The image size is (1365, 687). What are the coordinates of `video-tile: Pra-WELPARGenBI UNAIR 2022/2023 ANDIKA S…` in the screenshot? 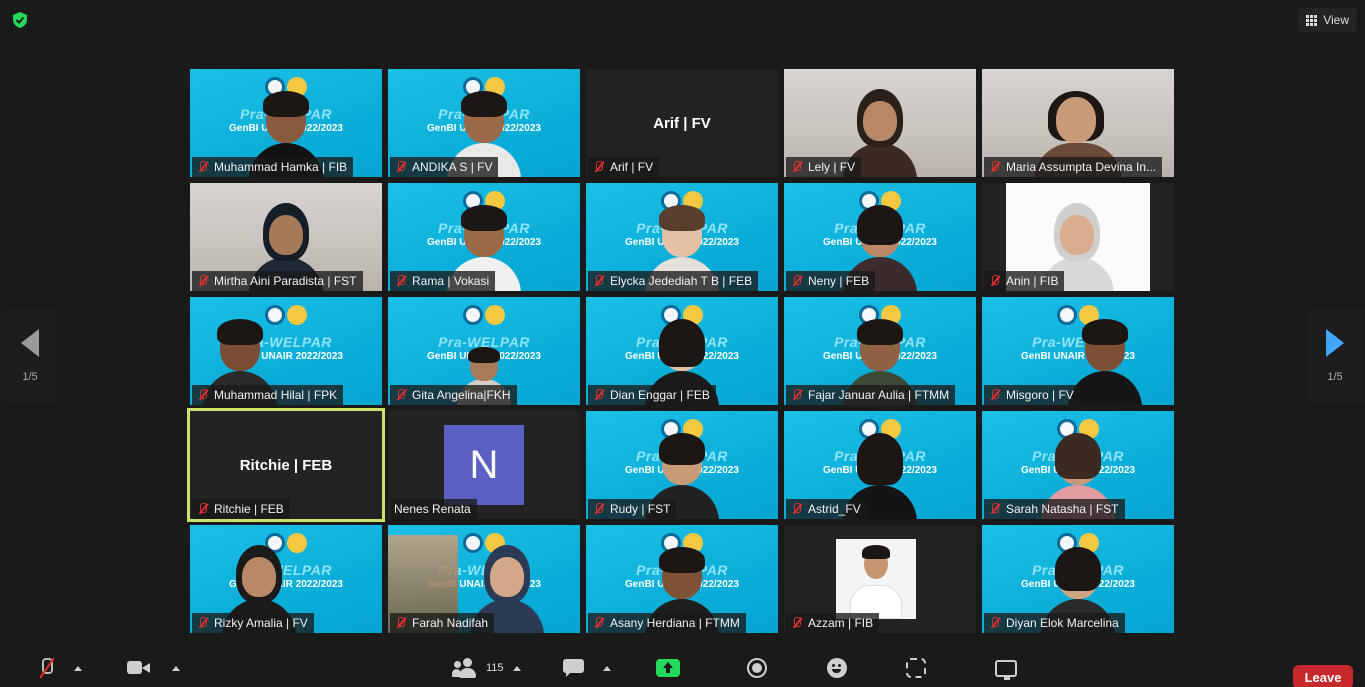 It's located at (484, 123).